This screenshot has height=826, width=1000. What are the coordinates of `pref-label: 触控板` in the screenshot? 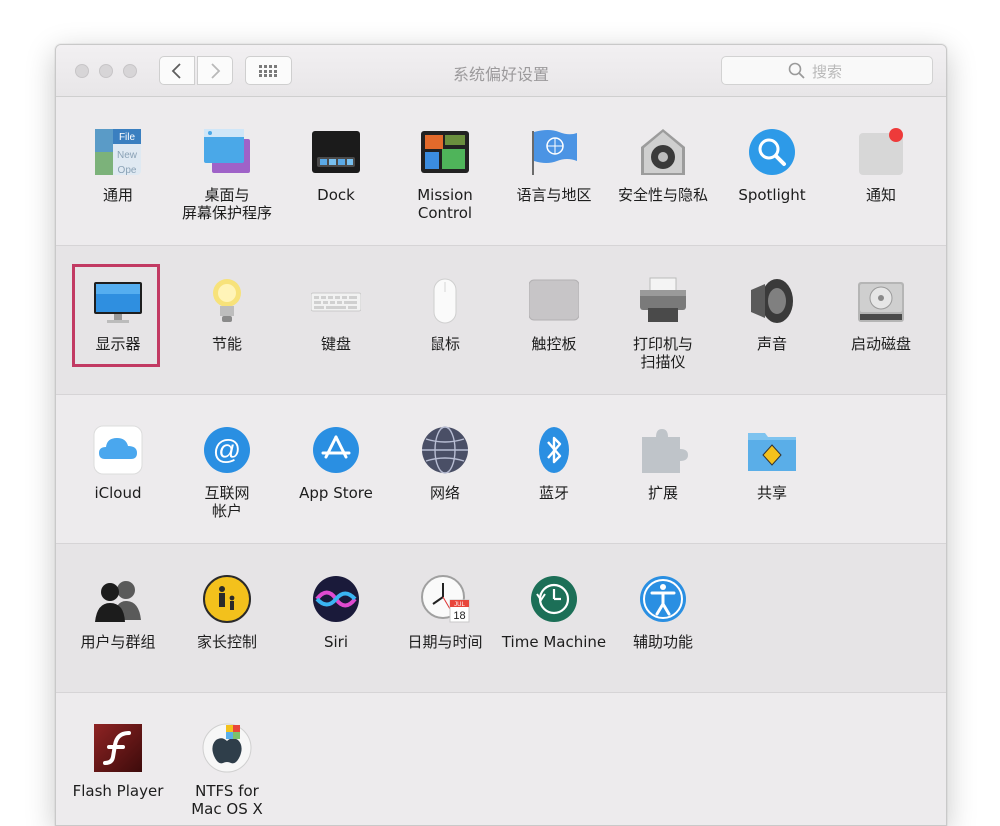 It's located at (554, 344).